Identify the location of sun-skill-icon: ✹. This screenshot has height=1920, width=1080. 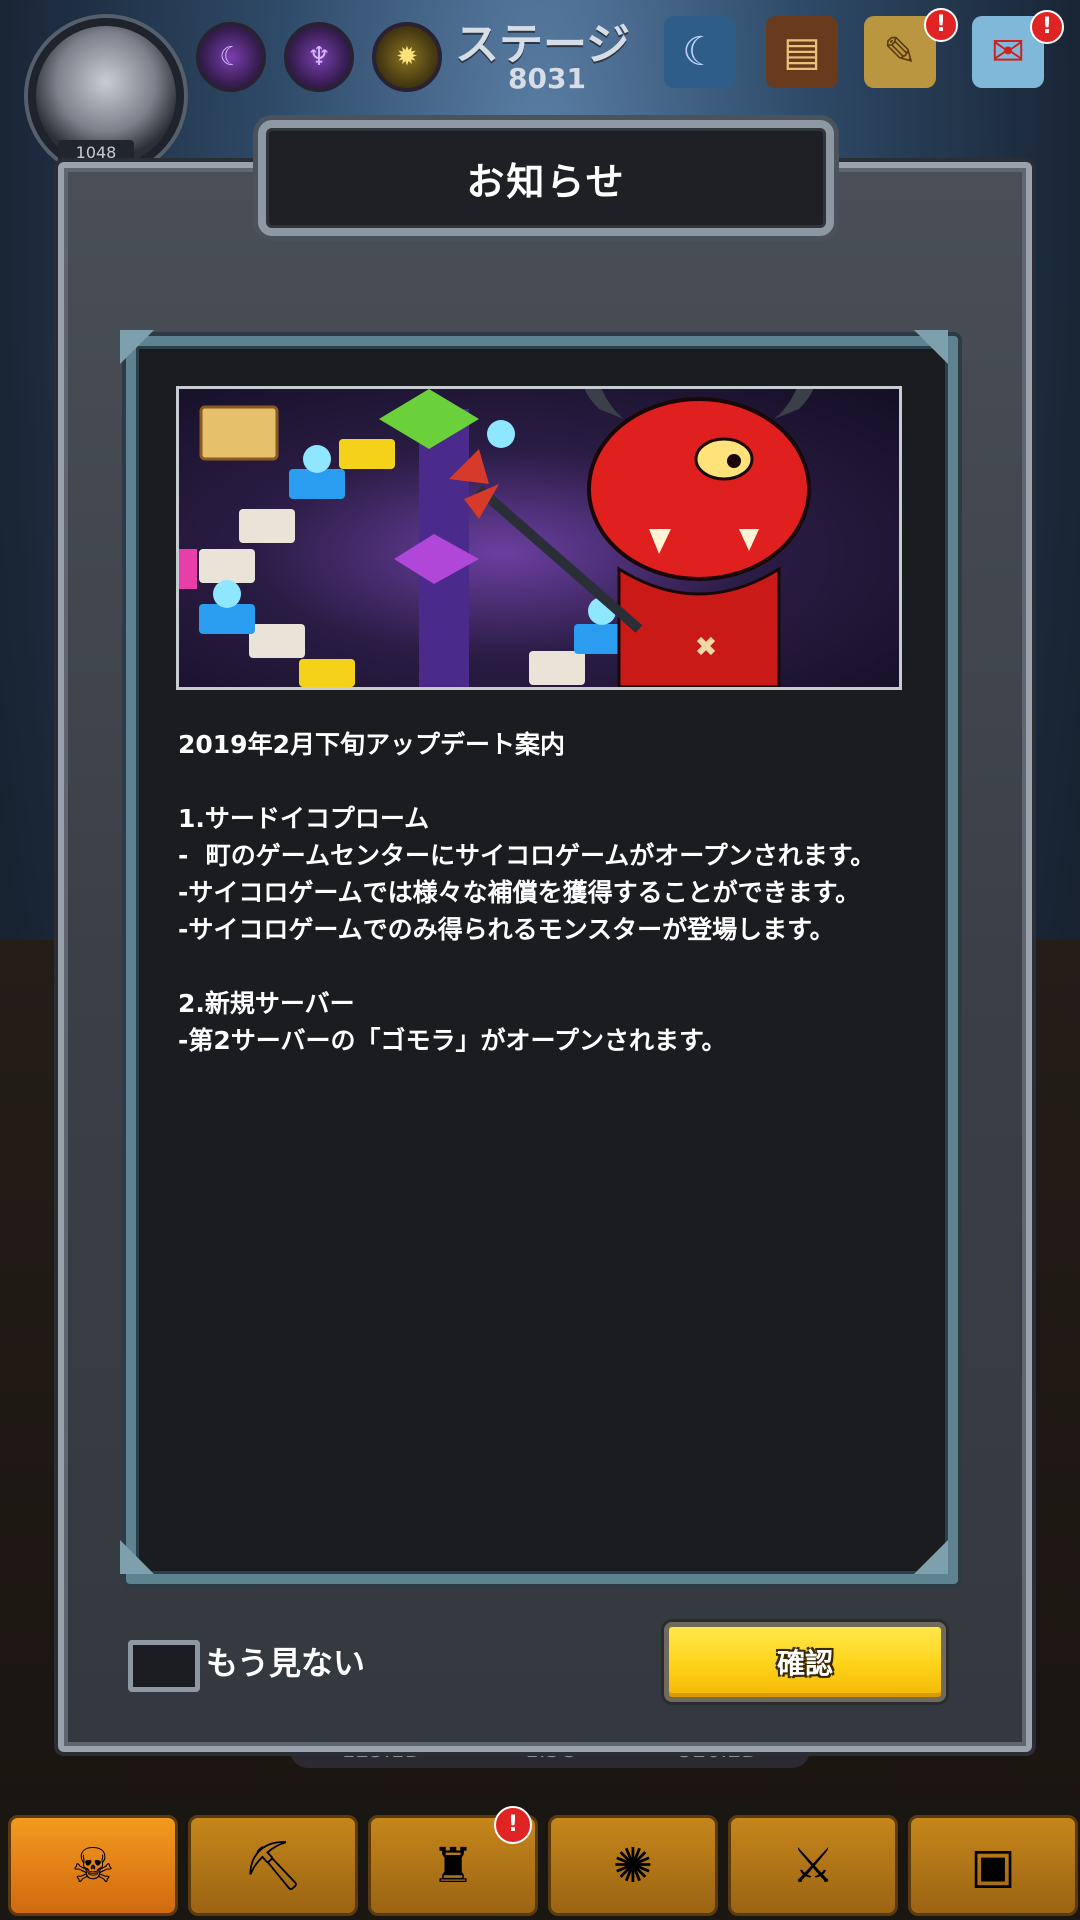
(407, 57).